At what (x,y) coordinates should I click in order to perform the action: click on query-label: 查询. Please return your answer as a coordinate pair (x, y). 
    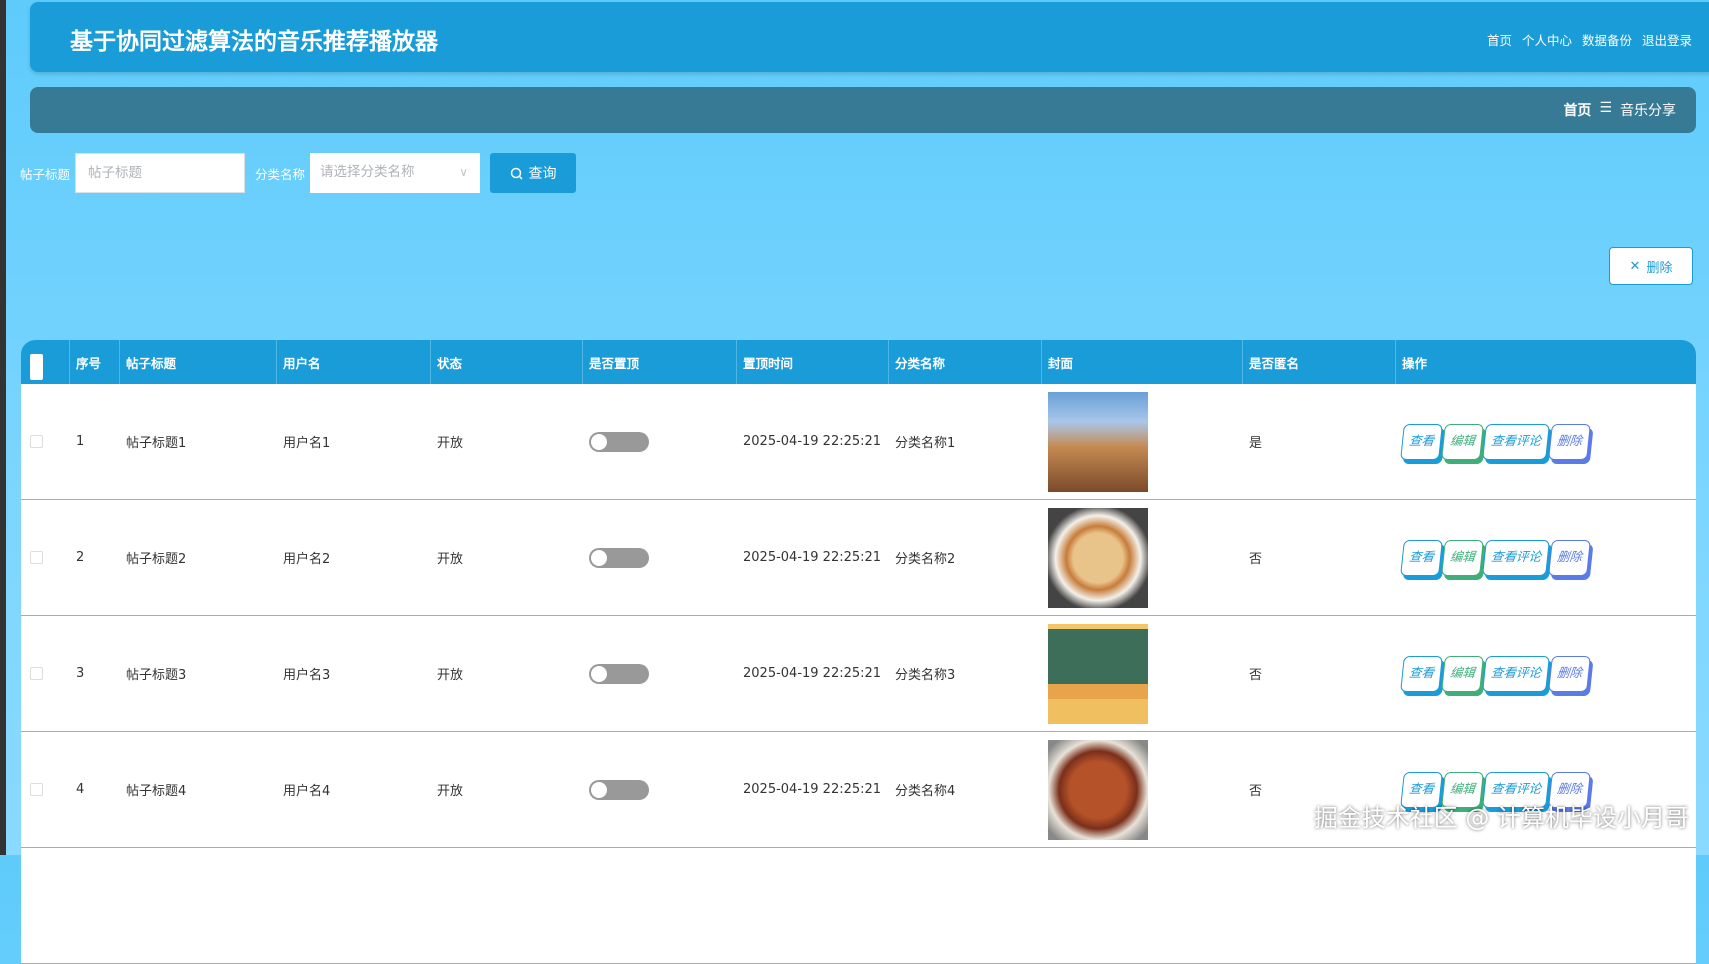
    Looking at the image, I should click on (542, 174).